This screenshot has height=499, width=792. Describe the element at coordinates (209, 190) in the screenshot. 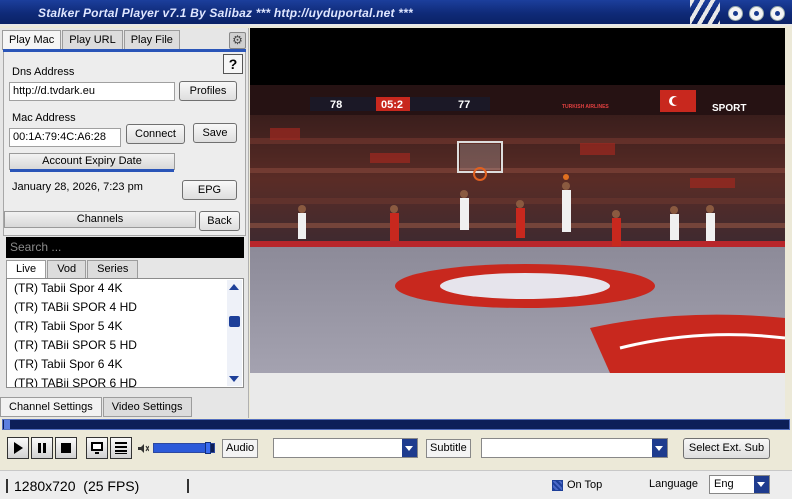

I see `epg-button: EPG` at that location.